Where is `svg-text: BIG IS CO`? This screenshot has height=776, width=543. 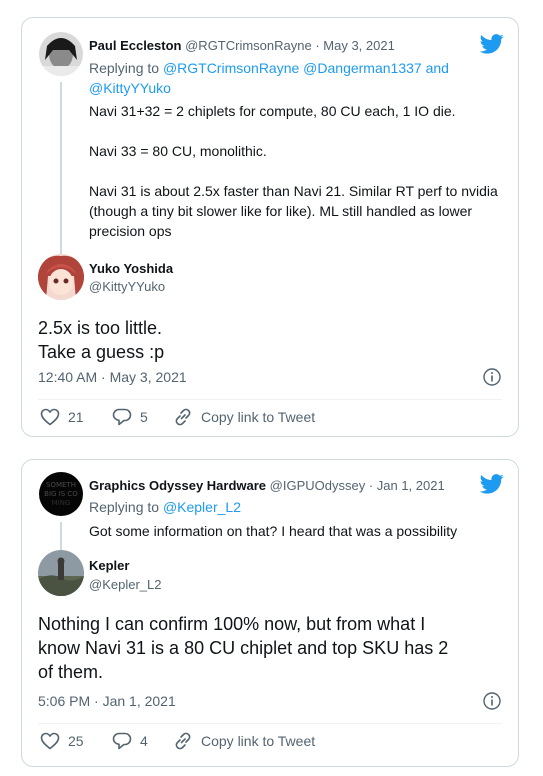 svg-text: BIG IS CO is located at coordinates (61, 494).